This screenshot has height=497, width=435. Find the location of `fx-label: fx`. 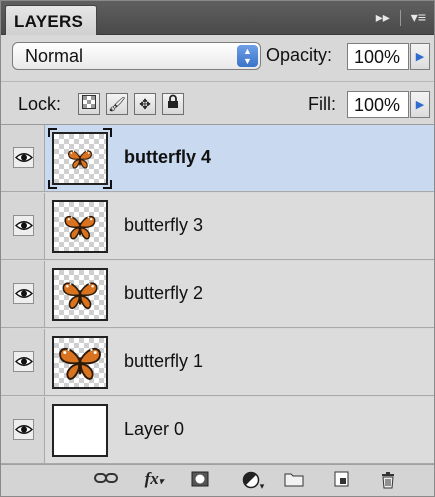

fx-label: fx is located at coordinates (151, 478).